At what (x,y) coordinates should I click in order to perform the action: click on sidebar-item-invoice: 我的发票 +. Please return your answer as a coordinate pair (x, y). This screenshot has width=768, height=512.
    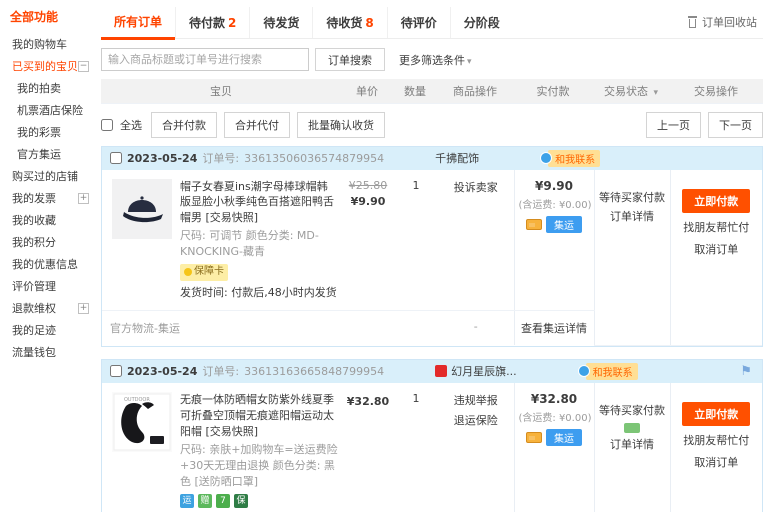
    Looking at the image, I should click on (50, 198).